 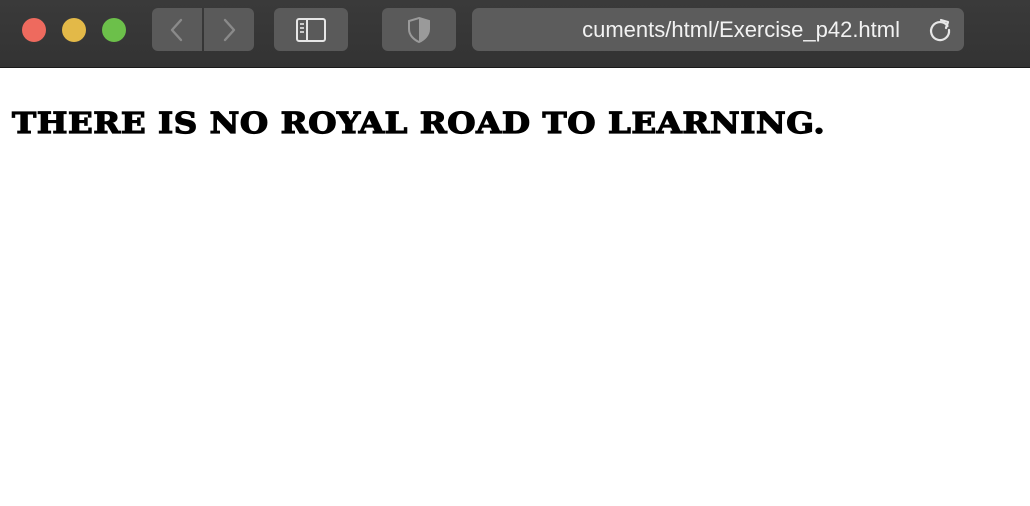 I want to click on chevron-left-icon, so click(x=176, y=29).